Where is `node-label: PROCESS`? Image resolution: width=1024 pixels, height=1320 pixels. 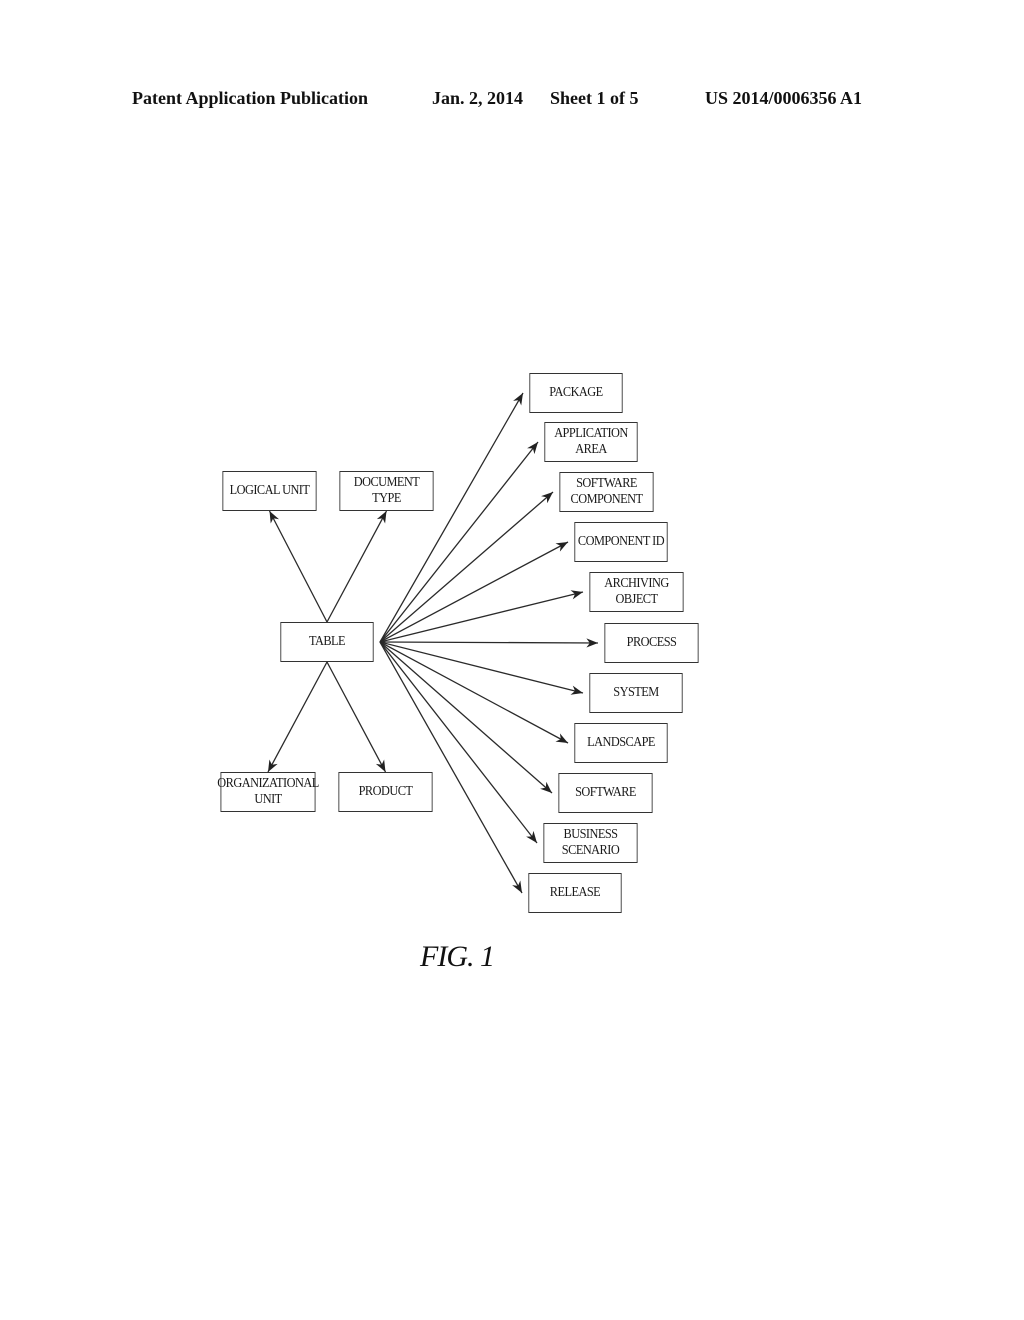
node-label: PROCESS is located at coordinates (651, 642).